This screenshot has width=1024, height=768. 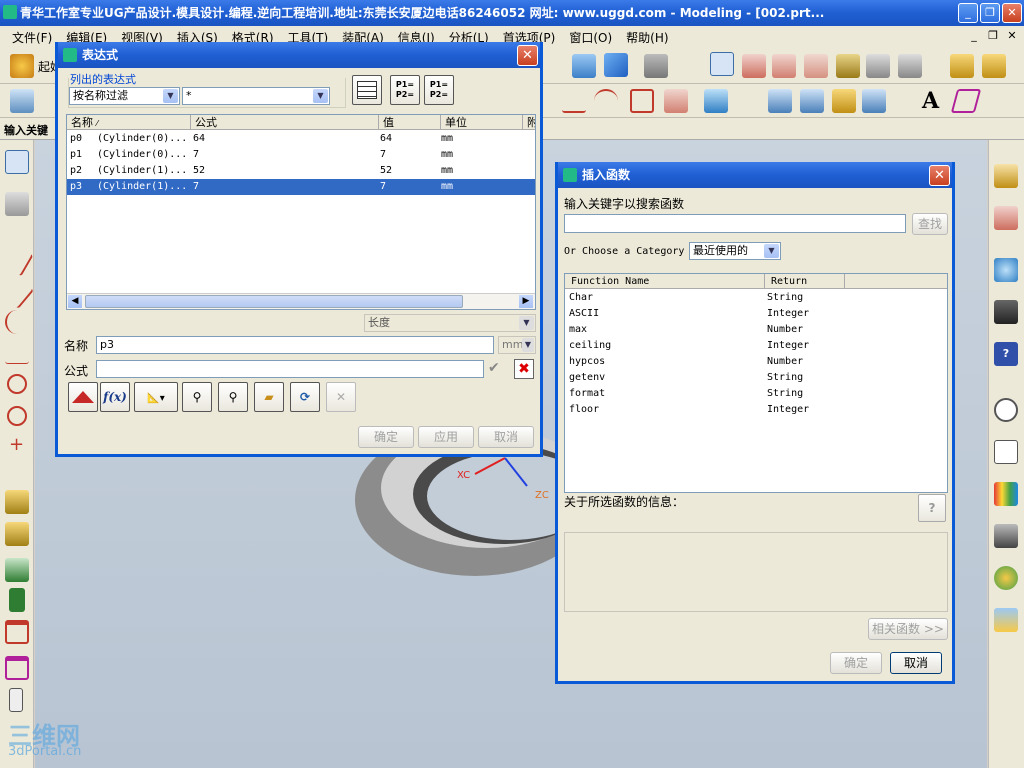 What do you see at coordinates (301, 139) in the screenshot?
I see `table-row: p0 (Cylinder(0)... 64 64 mm` at bounding box center [301, 139].